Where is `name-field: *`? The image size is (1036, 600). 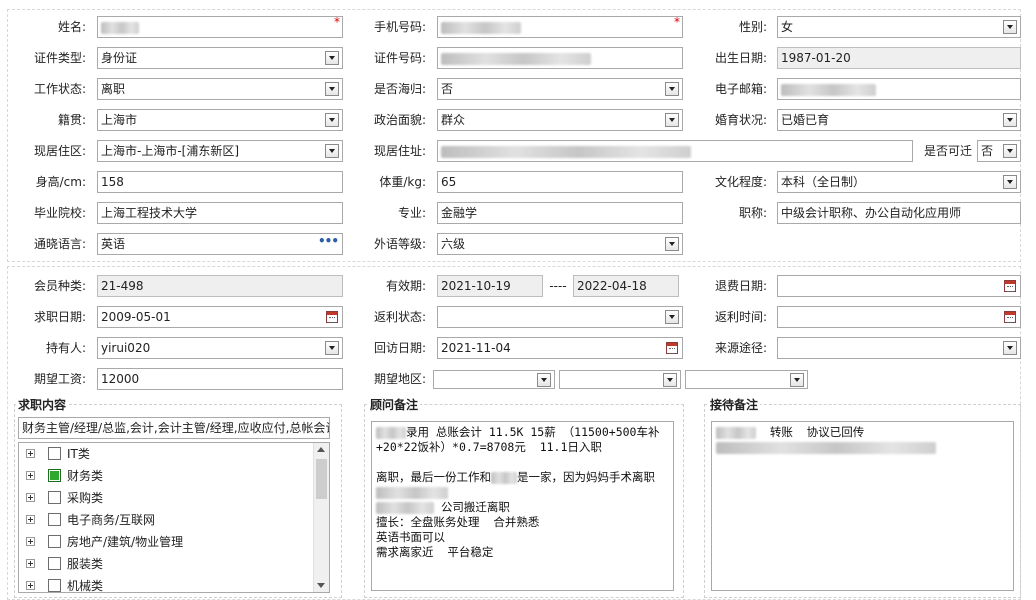 name-field: * is located at coordinates (220, 27).